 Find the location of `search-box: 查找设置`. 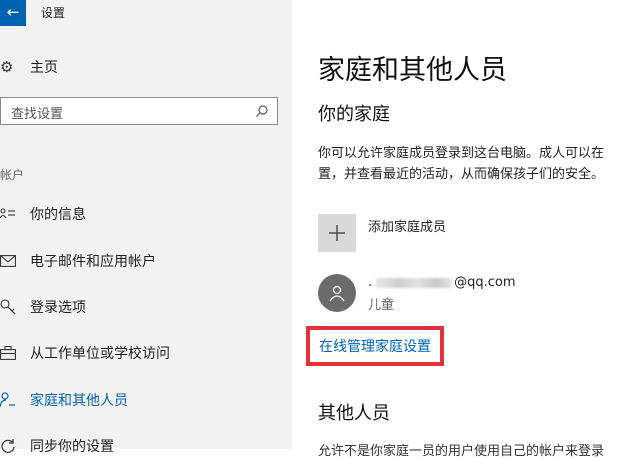

search-box: 查找设置 is located at coordinates (139, 111).